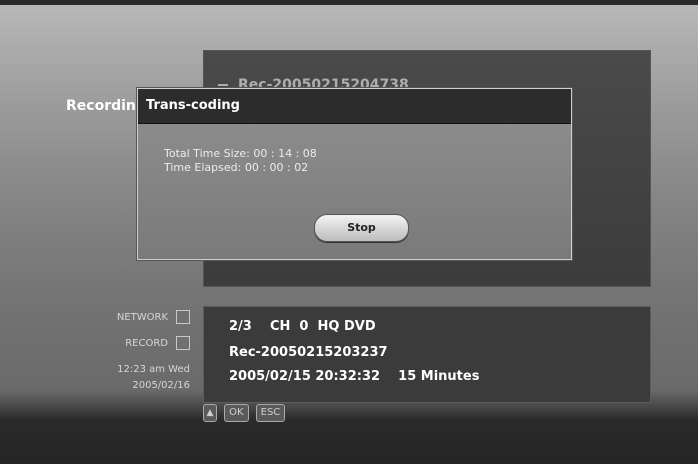  Describe the element at coordinates (302, 326) in the screenshot. I see `info-channel-line: 2/3 CH 0 HQ DVD` at that location.